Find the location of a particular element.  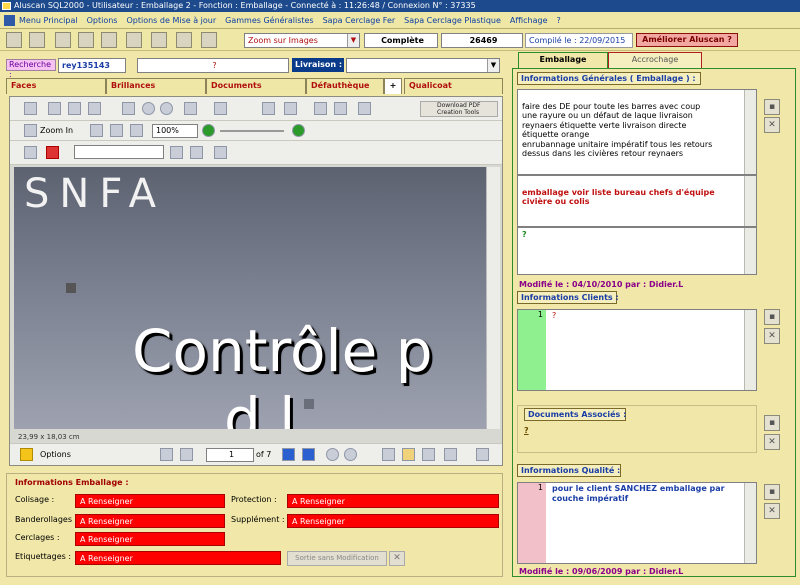

search-secondary-field: ? is located at coordinates (213, 65).